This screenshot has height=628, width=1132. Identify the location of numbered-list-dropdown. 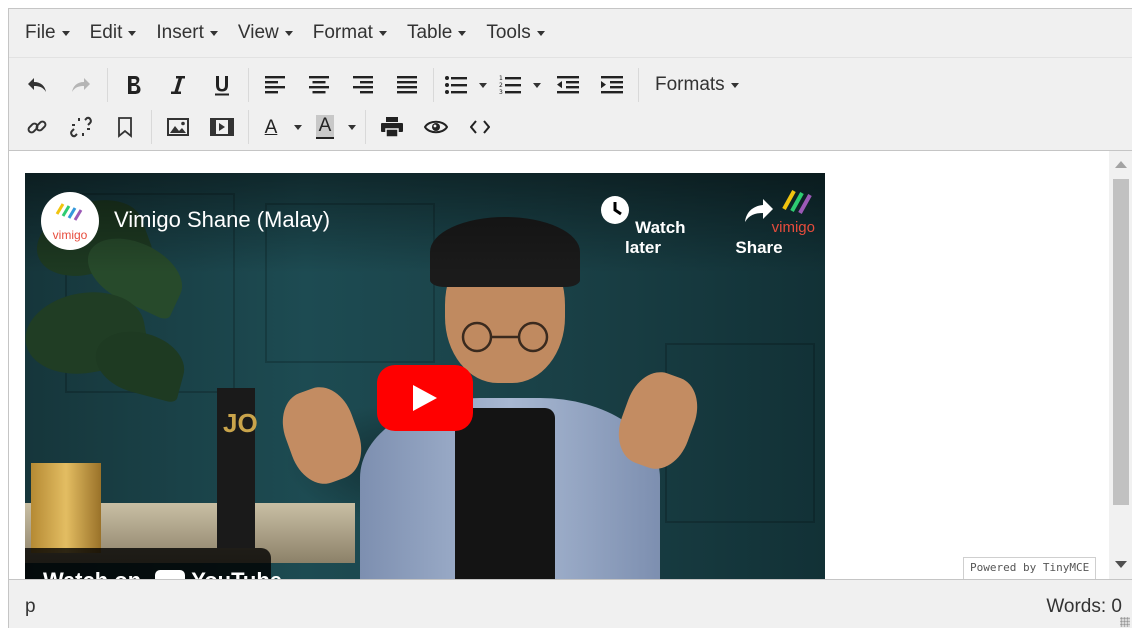
(537, 85).